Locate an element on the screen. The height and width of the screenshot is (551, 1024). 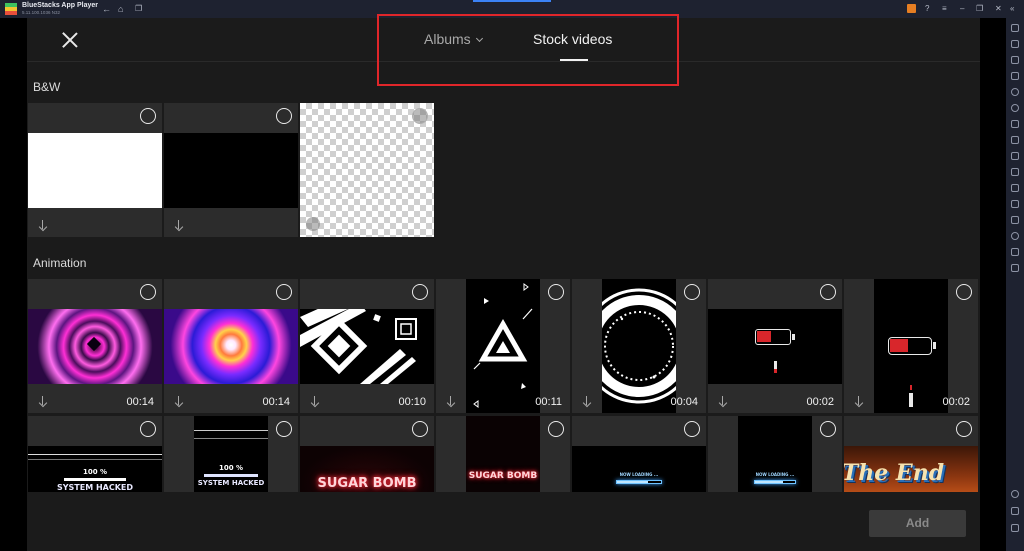
rotate-icon is located at coordinates (1015, 92).